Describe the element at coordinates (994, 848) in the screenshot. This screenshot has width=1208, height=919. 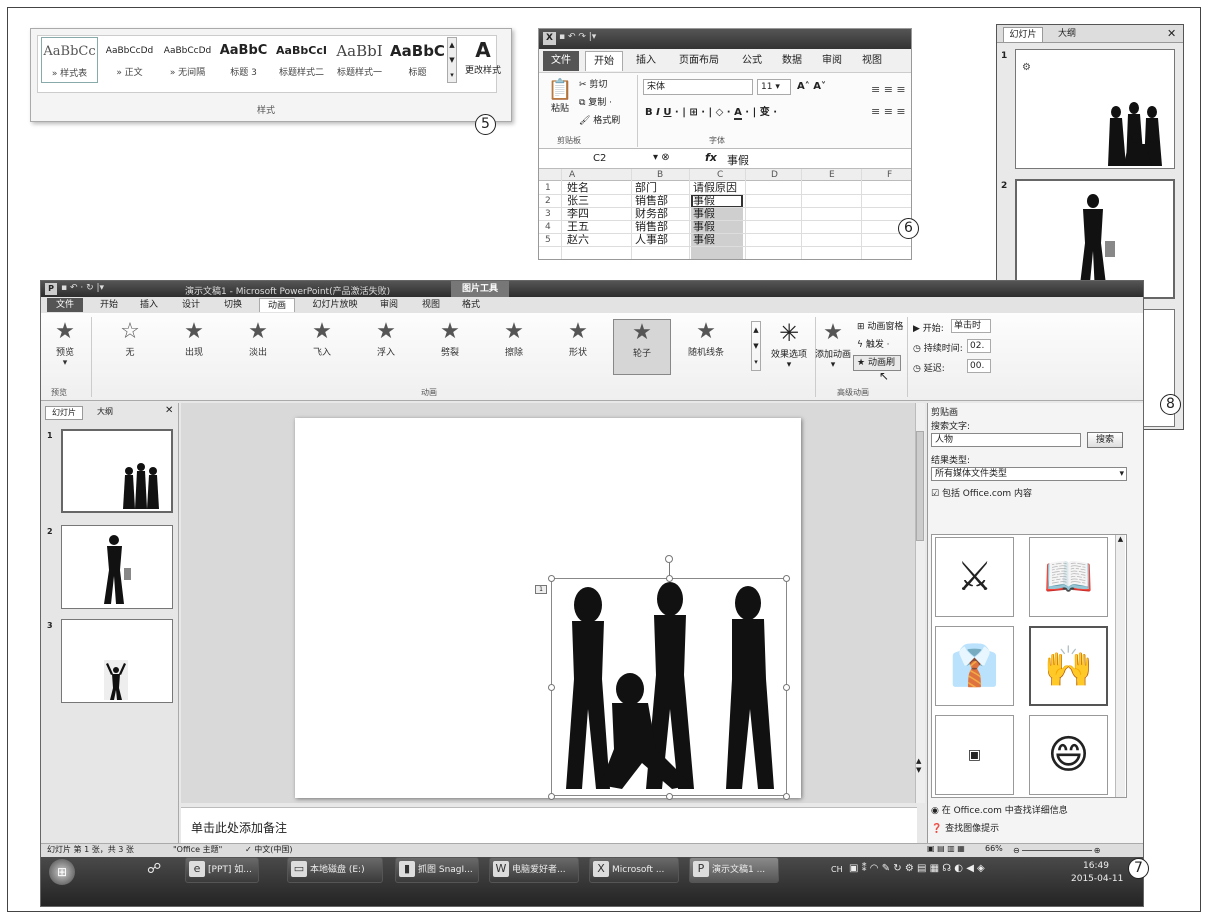
I see `zoom-level: 66%` at that location.